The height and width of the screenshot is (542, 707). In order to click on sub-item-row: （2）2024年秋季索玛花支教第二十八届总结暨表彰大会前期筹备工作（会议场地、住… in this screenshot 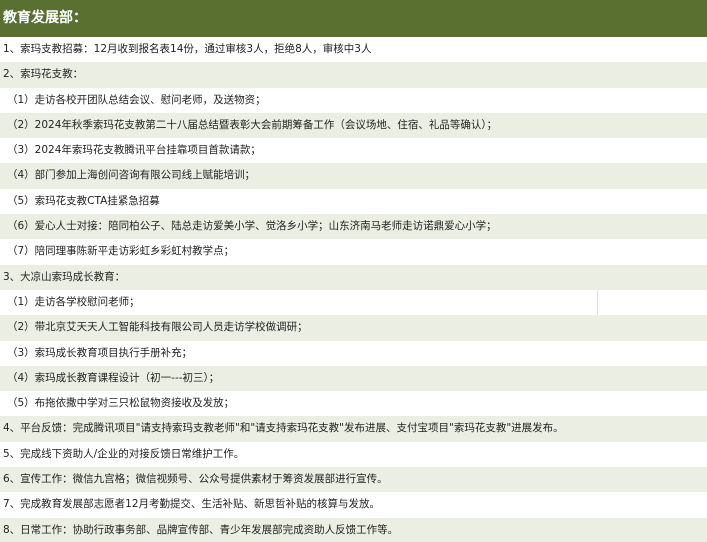, I will do `click(353, 125)`.